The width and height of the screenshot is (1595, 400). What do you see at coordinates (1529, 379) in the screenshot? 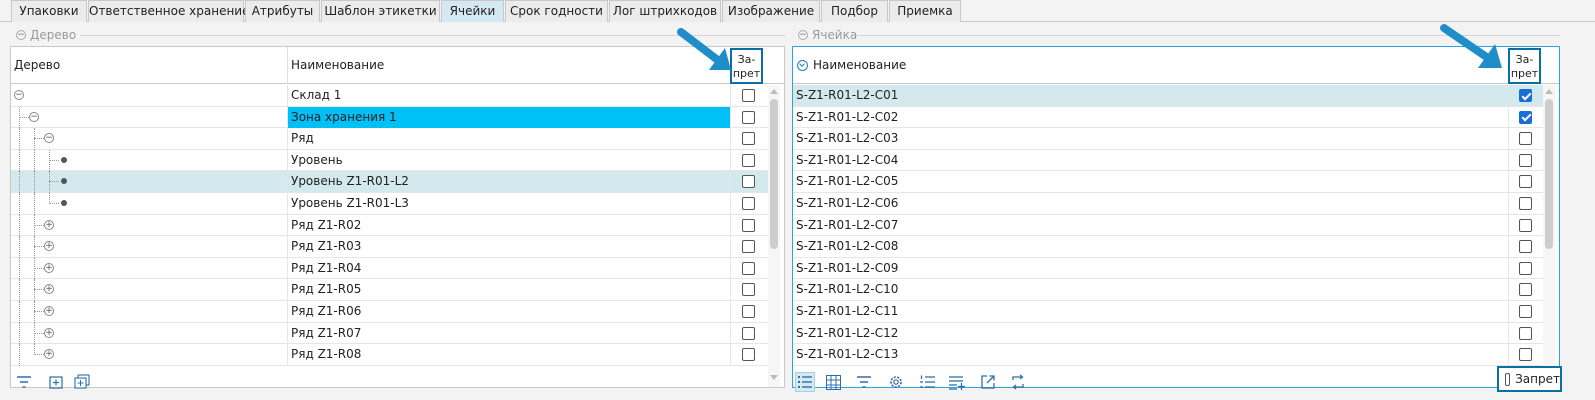
I see `ban-toggle: Запрет` at bounding box center [1529, 379].